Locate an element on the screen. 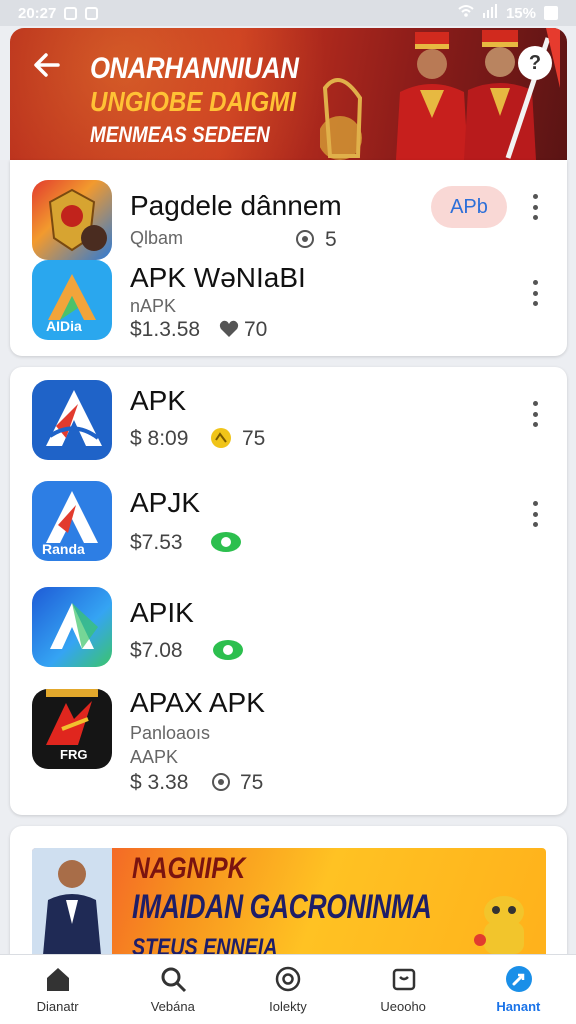  nav-item-compass: Hanant is located at coordinates (518, 989).